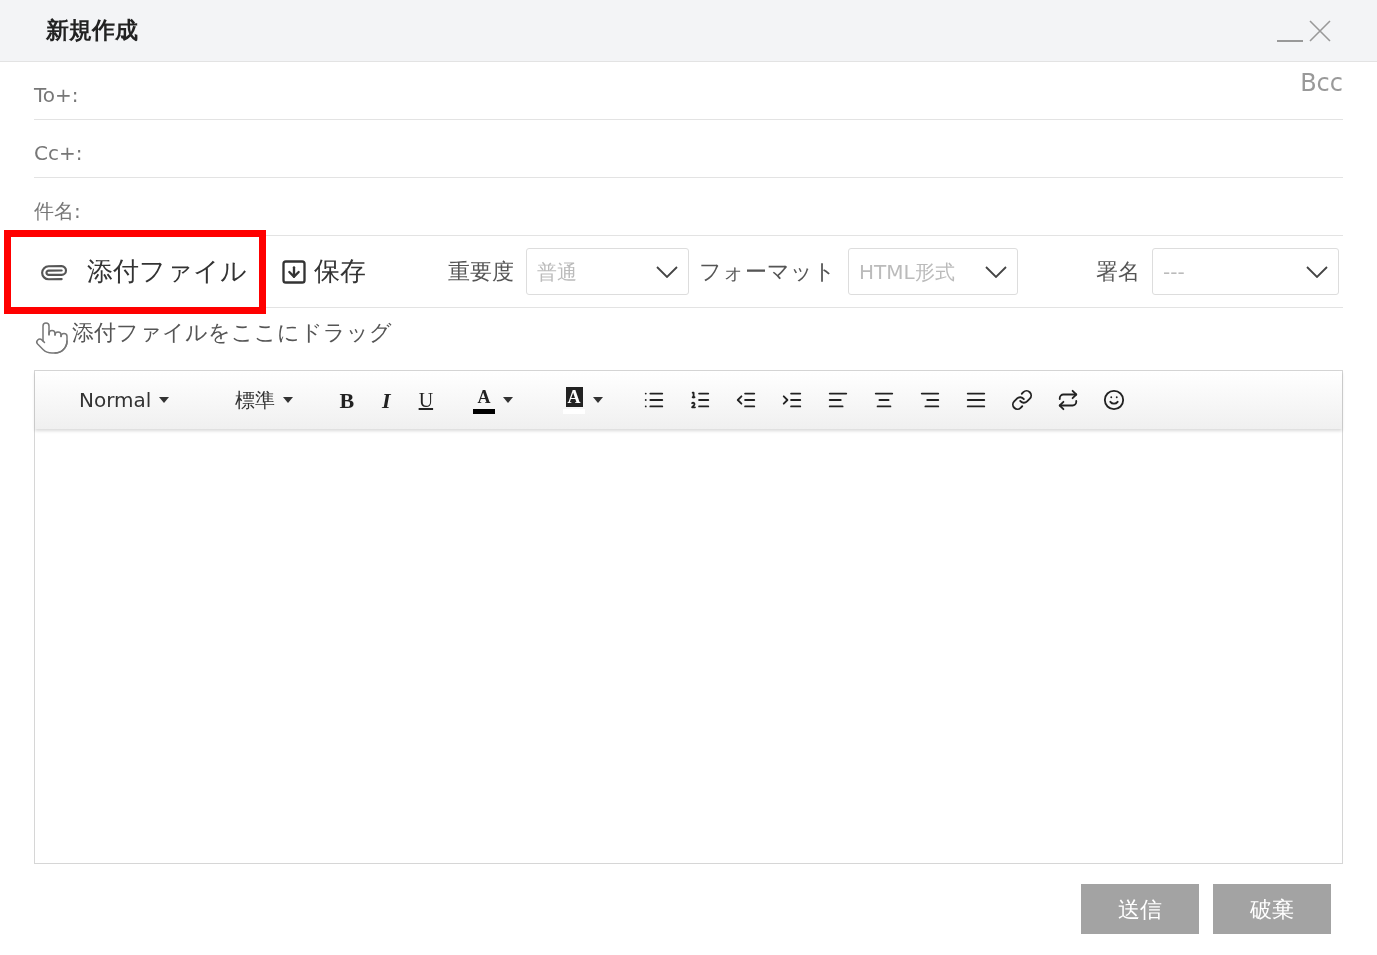 The image size is (1377, 955). I want to click on background-color-button: A, so click(574, 396).